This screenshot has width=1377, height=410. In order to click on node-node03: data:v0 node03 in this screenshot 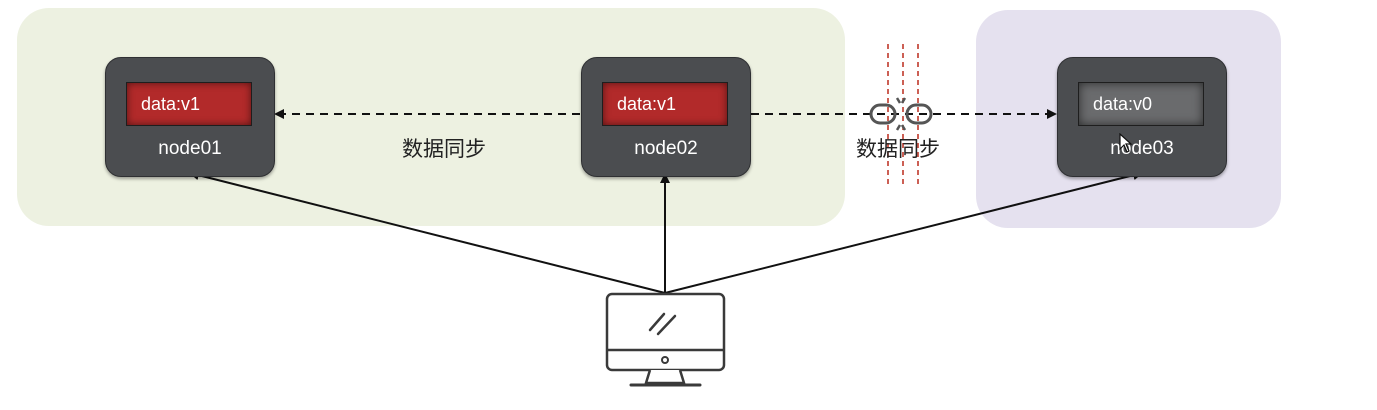, I will do `click(1142, 117)`.